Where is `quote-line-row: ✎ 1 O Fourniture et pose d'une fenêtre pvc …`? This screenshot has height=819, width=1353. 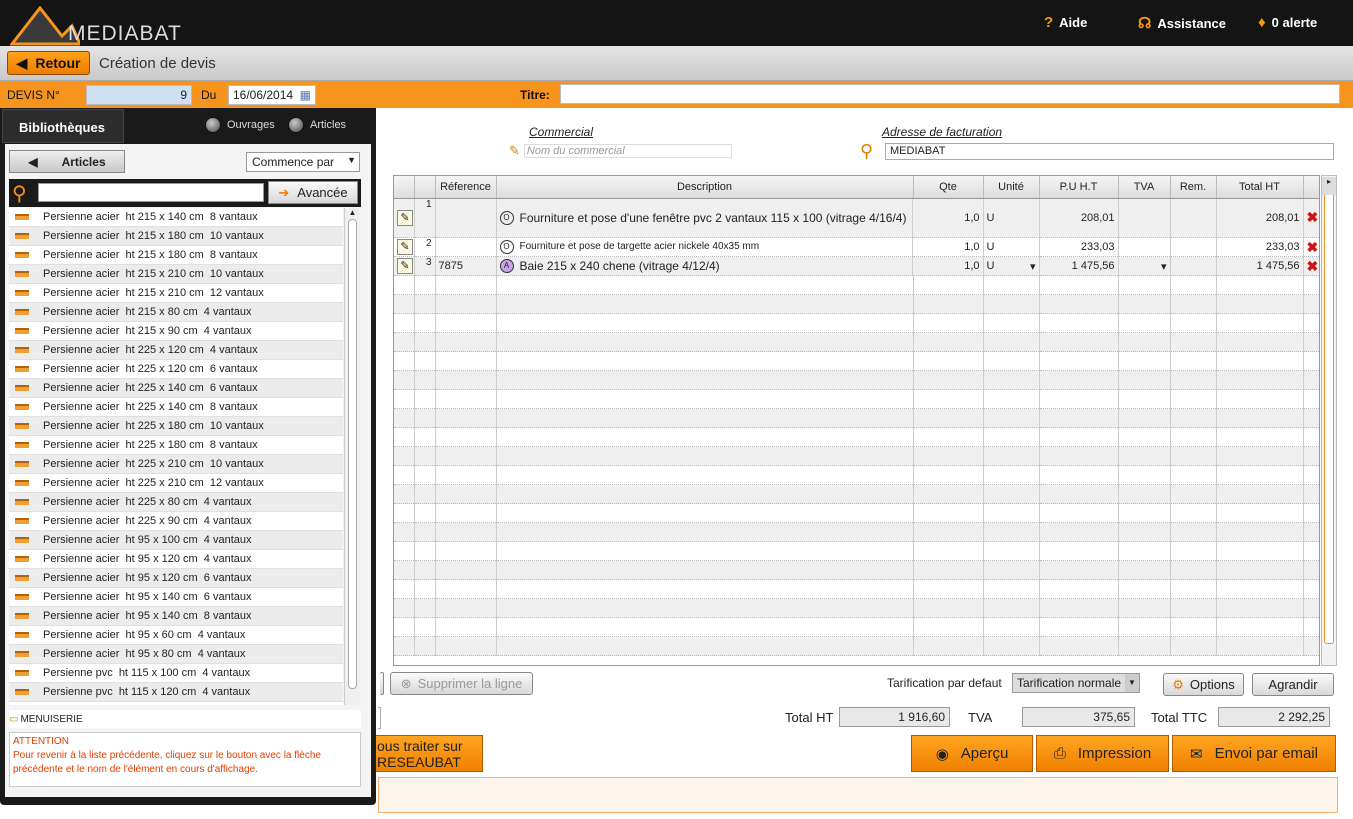 quote-line-row: ✎ 1 O Fourniture et pose d'une fenêtre pvc … is located at coordinates (856, 218).